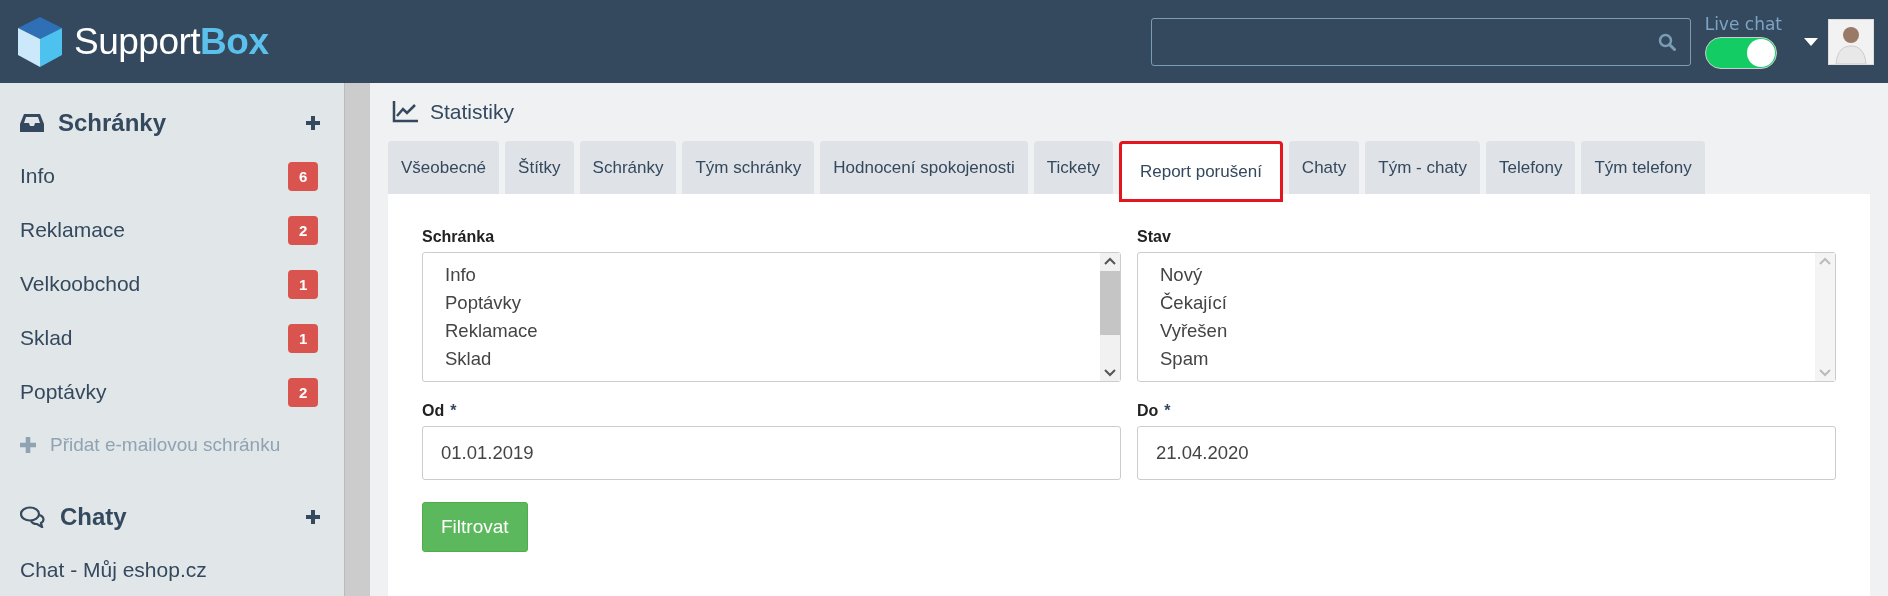 This screenshot has height=596, width=1888. I want to click on search-field, so click(1420, 41).